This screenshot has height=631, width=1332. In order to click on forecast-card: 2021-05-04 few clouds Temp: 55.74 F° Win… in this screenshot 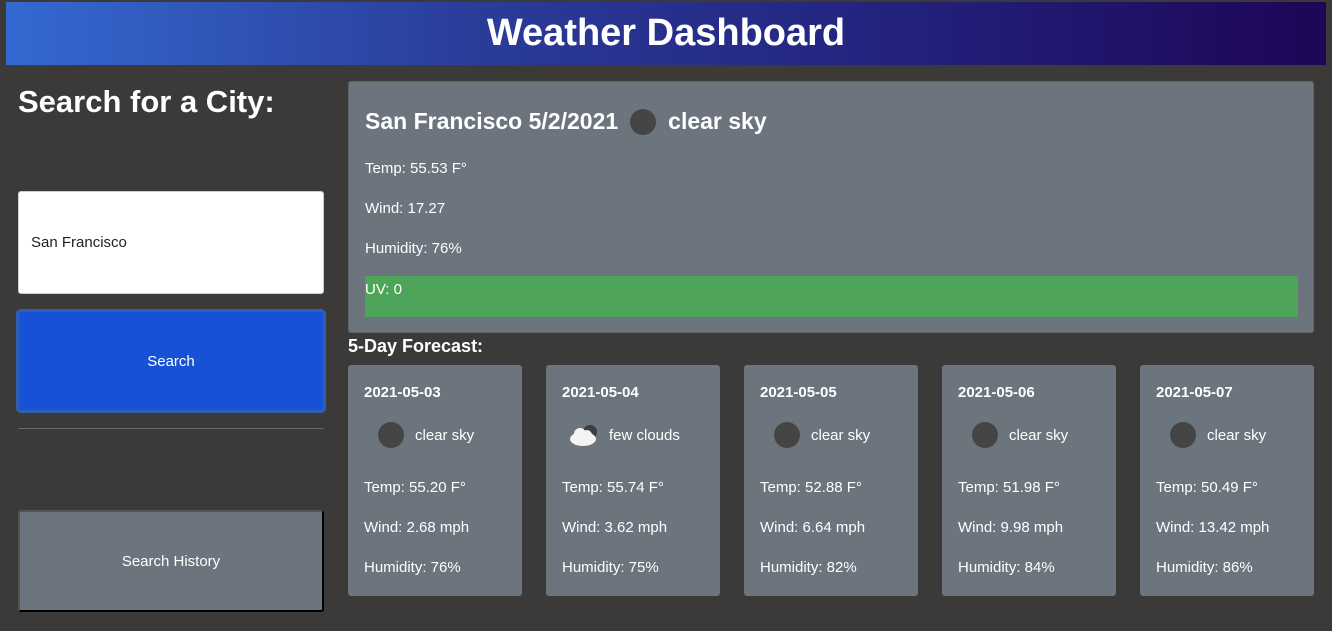, I will do `click(633, 480)`.